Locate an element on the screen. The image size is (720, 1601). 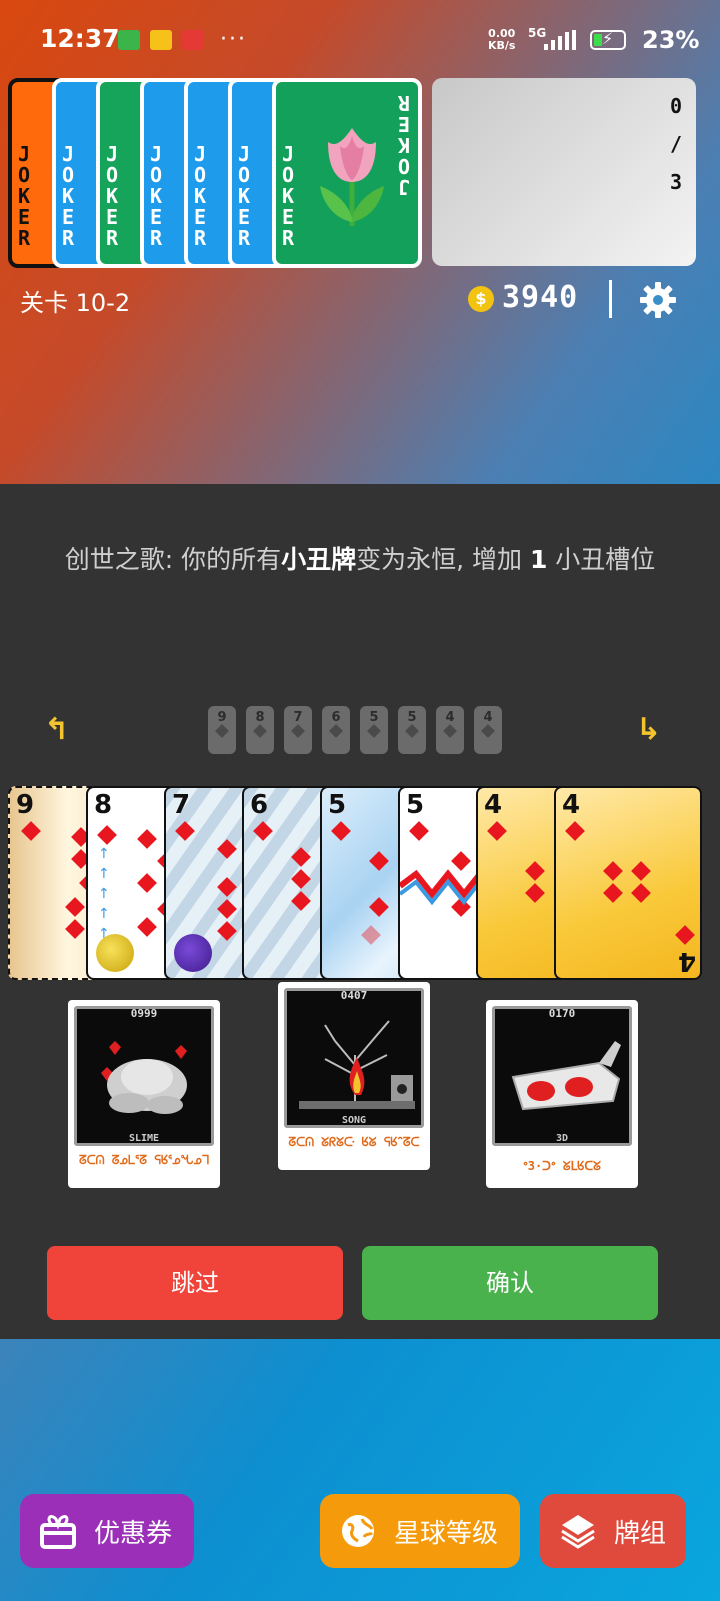
joker-card-tulip: J O K E R J O K E R is located at coordinates (347, 173).